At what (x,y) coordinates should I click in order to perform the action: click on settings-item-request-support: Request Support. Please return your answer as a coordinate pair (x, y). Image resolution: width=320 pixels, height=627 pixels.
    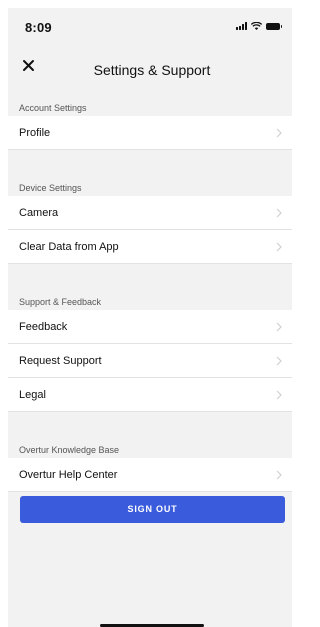
    Looking at the image, I should click on (150, 361).